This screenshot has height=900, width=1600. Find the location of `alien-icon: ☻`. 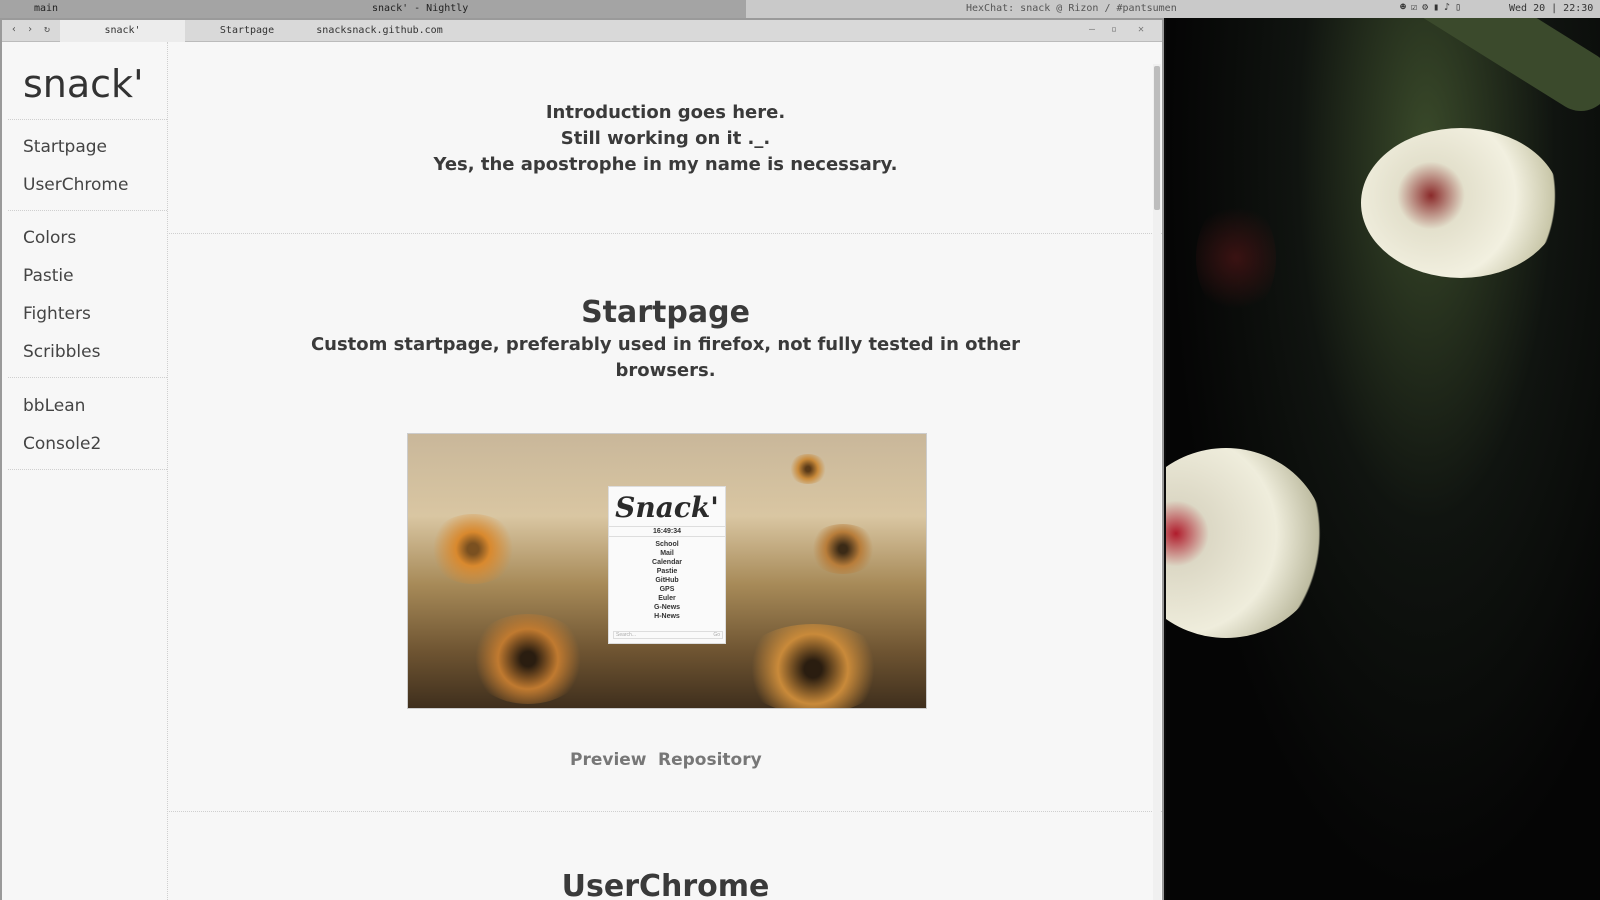

alien-icon: ☻ is located at coordinates (1403, 7).